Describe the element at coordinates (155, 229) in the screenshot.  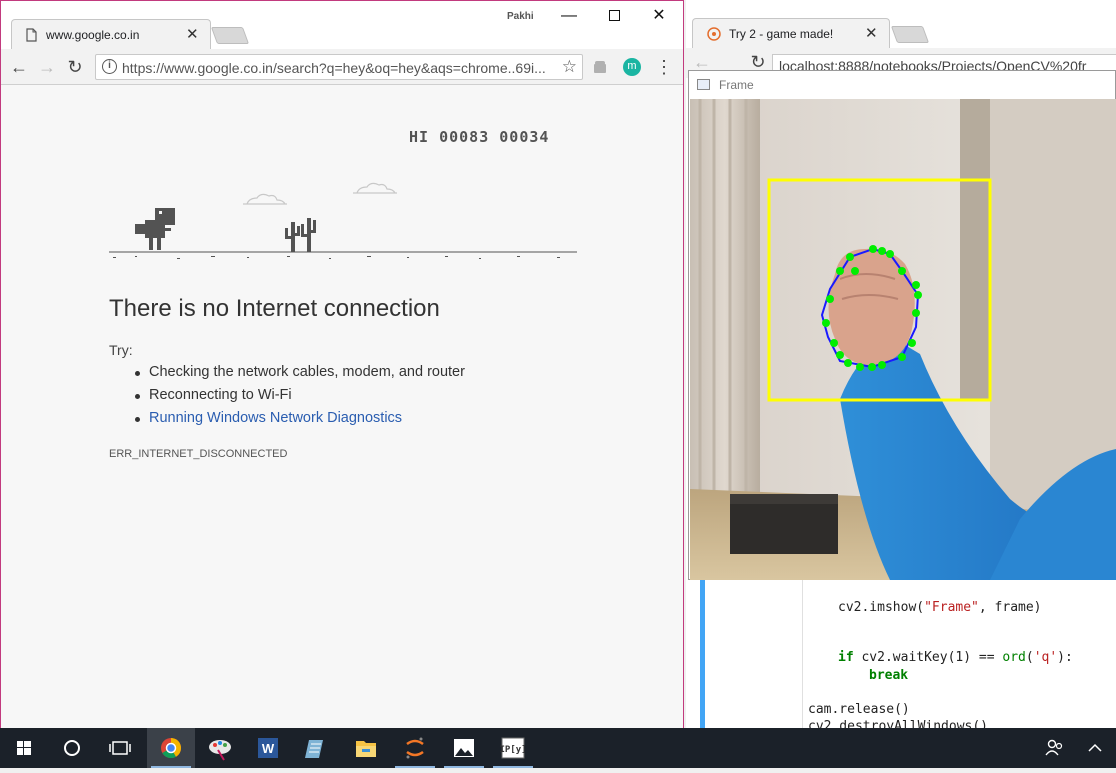
I see `t-rex-icon` at that location.